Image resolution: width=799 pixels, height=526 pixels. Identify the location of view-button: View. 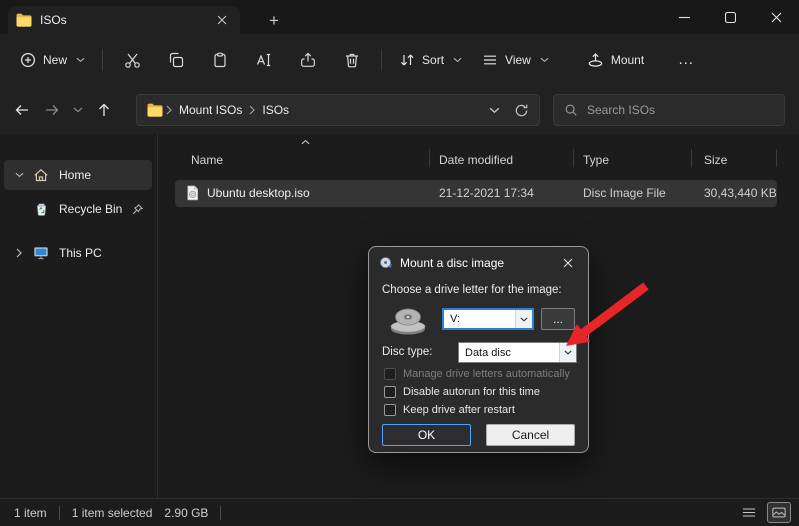
(515, 60).